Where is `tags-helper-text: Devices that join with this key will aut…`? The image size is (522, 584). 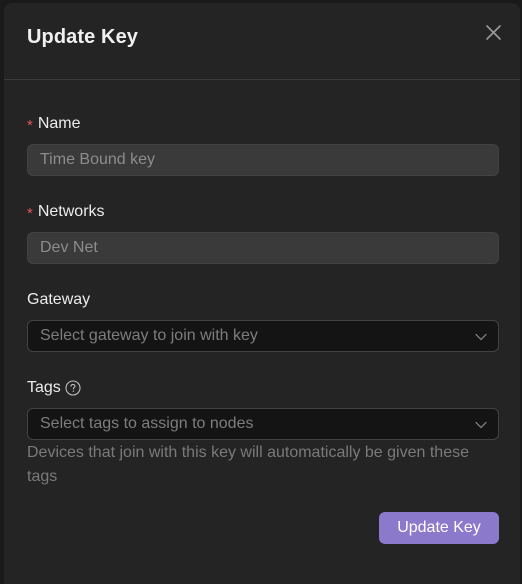 tags-helper-text: Devices that join with this key will aut… is located at coordinates (248, 464).